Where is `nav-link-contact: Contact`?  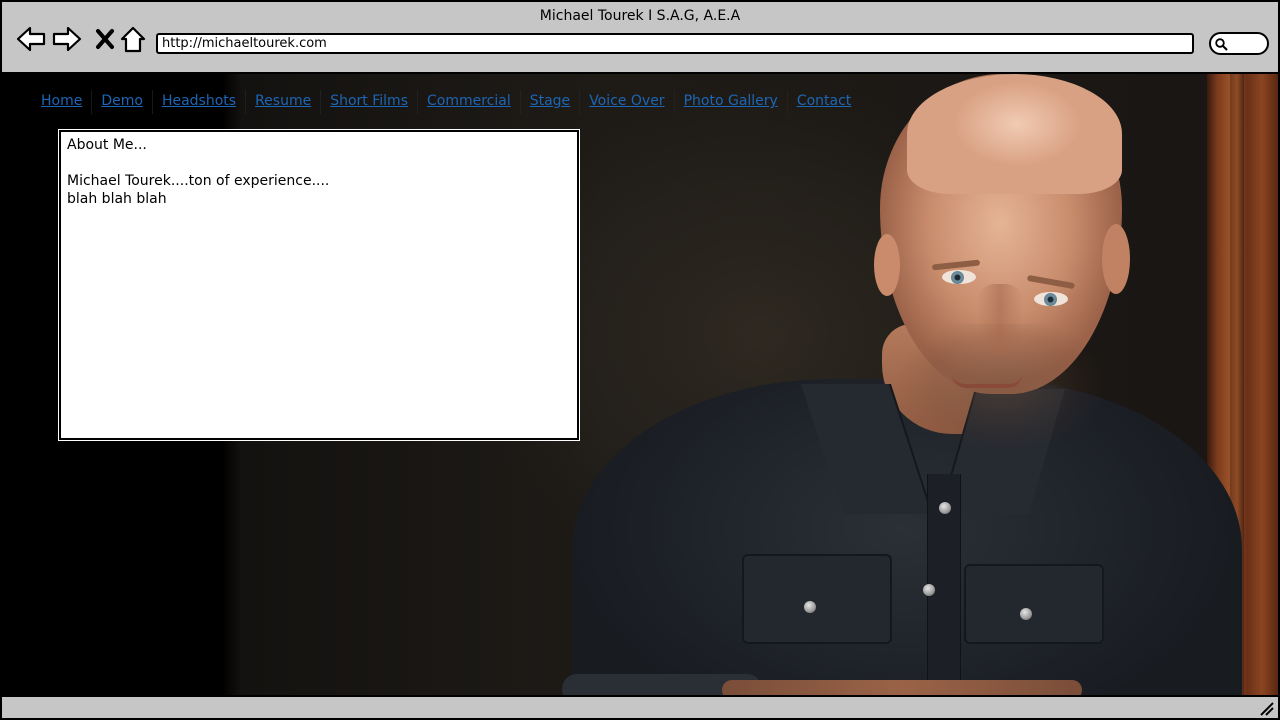 nav-link-contact: Contact is located at coordinates (824, 102).